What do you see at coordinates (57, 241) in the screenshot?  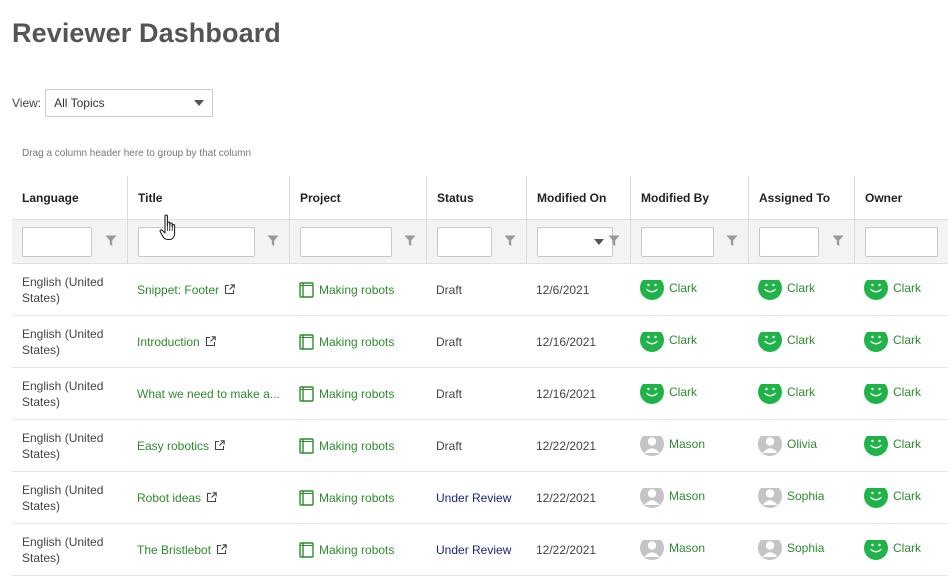 I see `filter-input-language` at bounding box center [57, 241].